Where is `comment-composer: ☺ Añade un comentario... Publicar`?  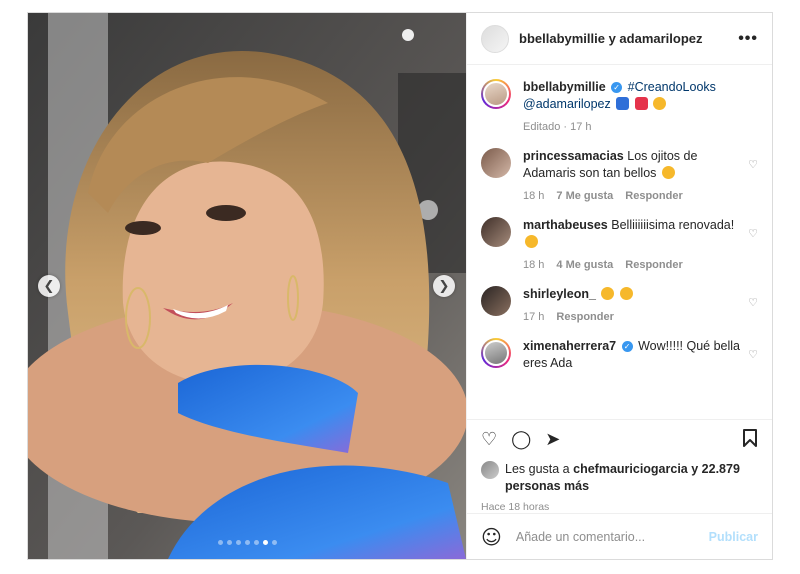
comment-composer: ☺ Añade un comentario... Publicar is located at coordinates (619, 536).